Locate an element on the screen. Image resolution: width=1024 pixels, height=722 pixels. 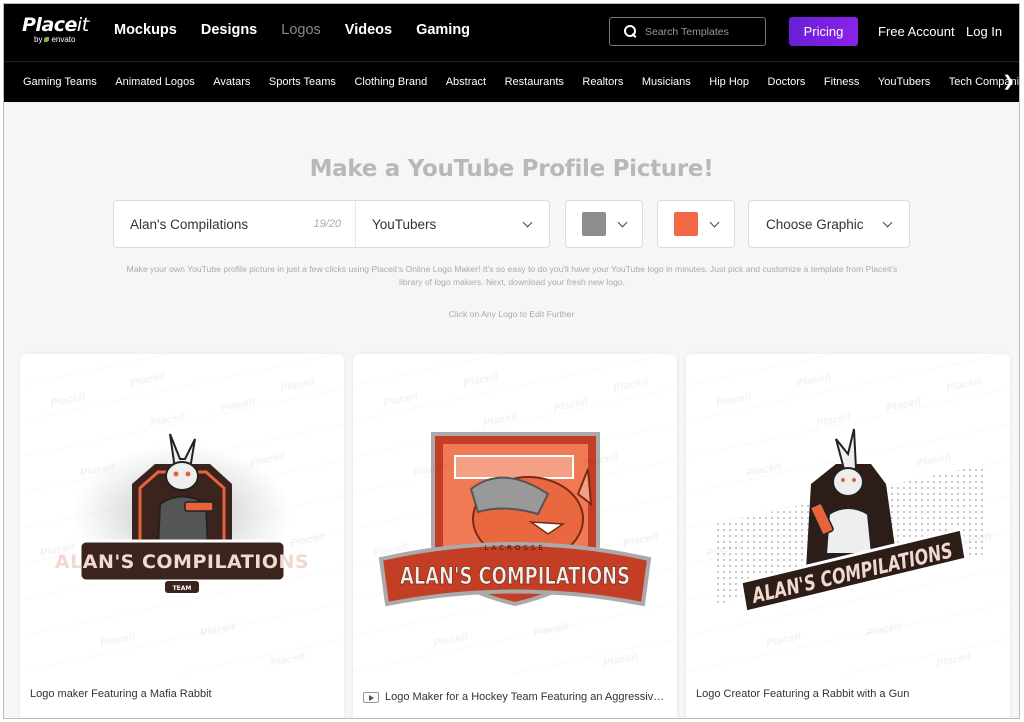
category-animated-logos: Animated Logos is located at coordinates (155, 82).